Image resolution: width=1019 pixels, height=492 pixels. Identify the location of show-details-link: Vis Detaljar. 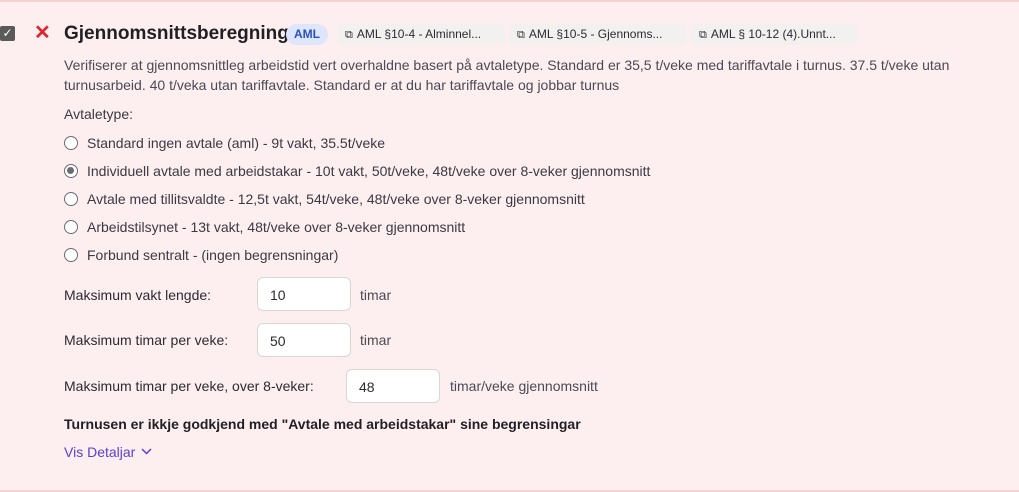
(108, 452).